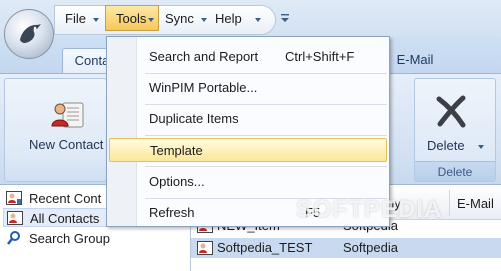  I want to click on delete-icon, so click(451, 111).